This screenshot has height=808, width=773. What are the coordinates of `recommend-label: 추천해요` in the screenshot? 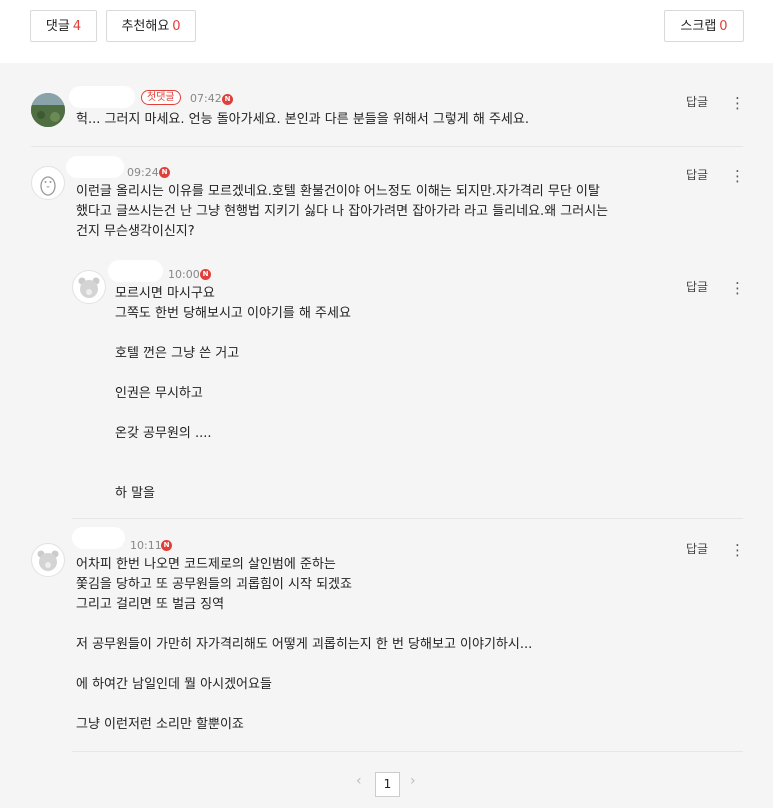 It's located at (145, 26).